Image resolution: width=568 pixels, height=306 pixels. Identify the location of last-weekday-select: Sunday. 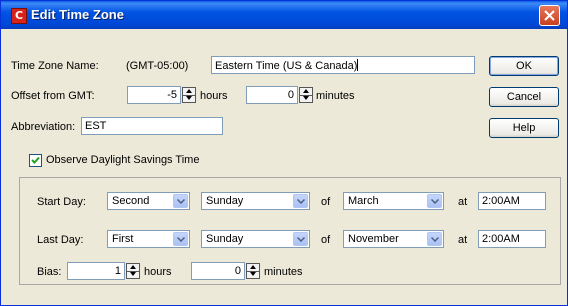
(255, 239).